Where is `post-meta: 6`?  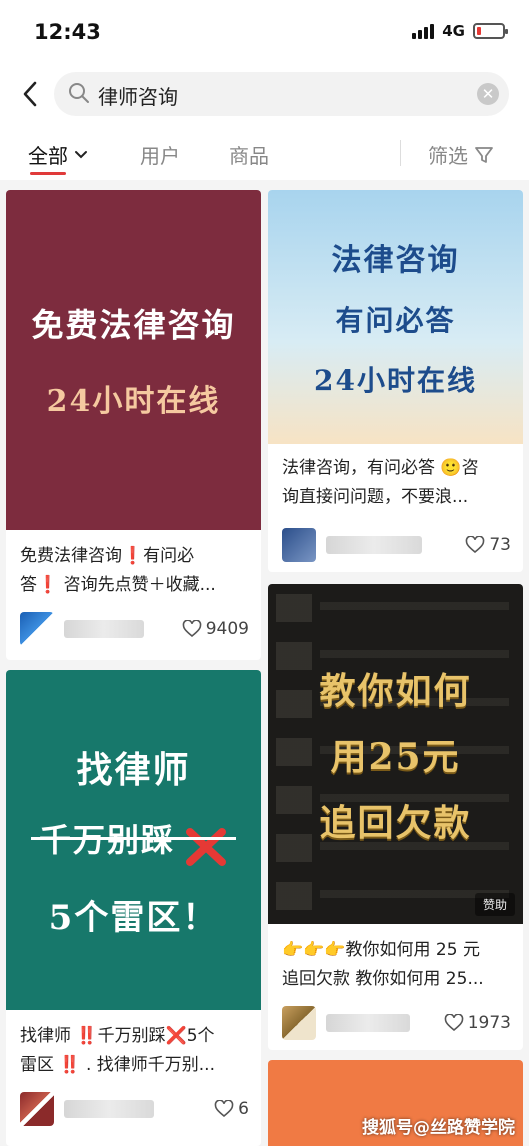 post-meta: 6 is located at coordinates (134, 1109).